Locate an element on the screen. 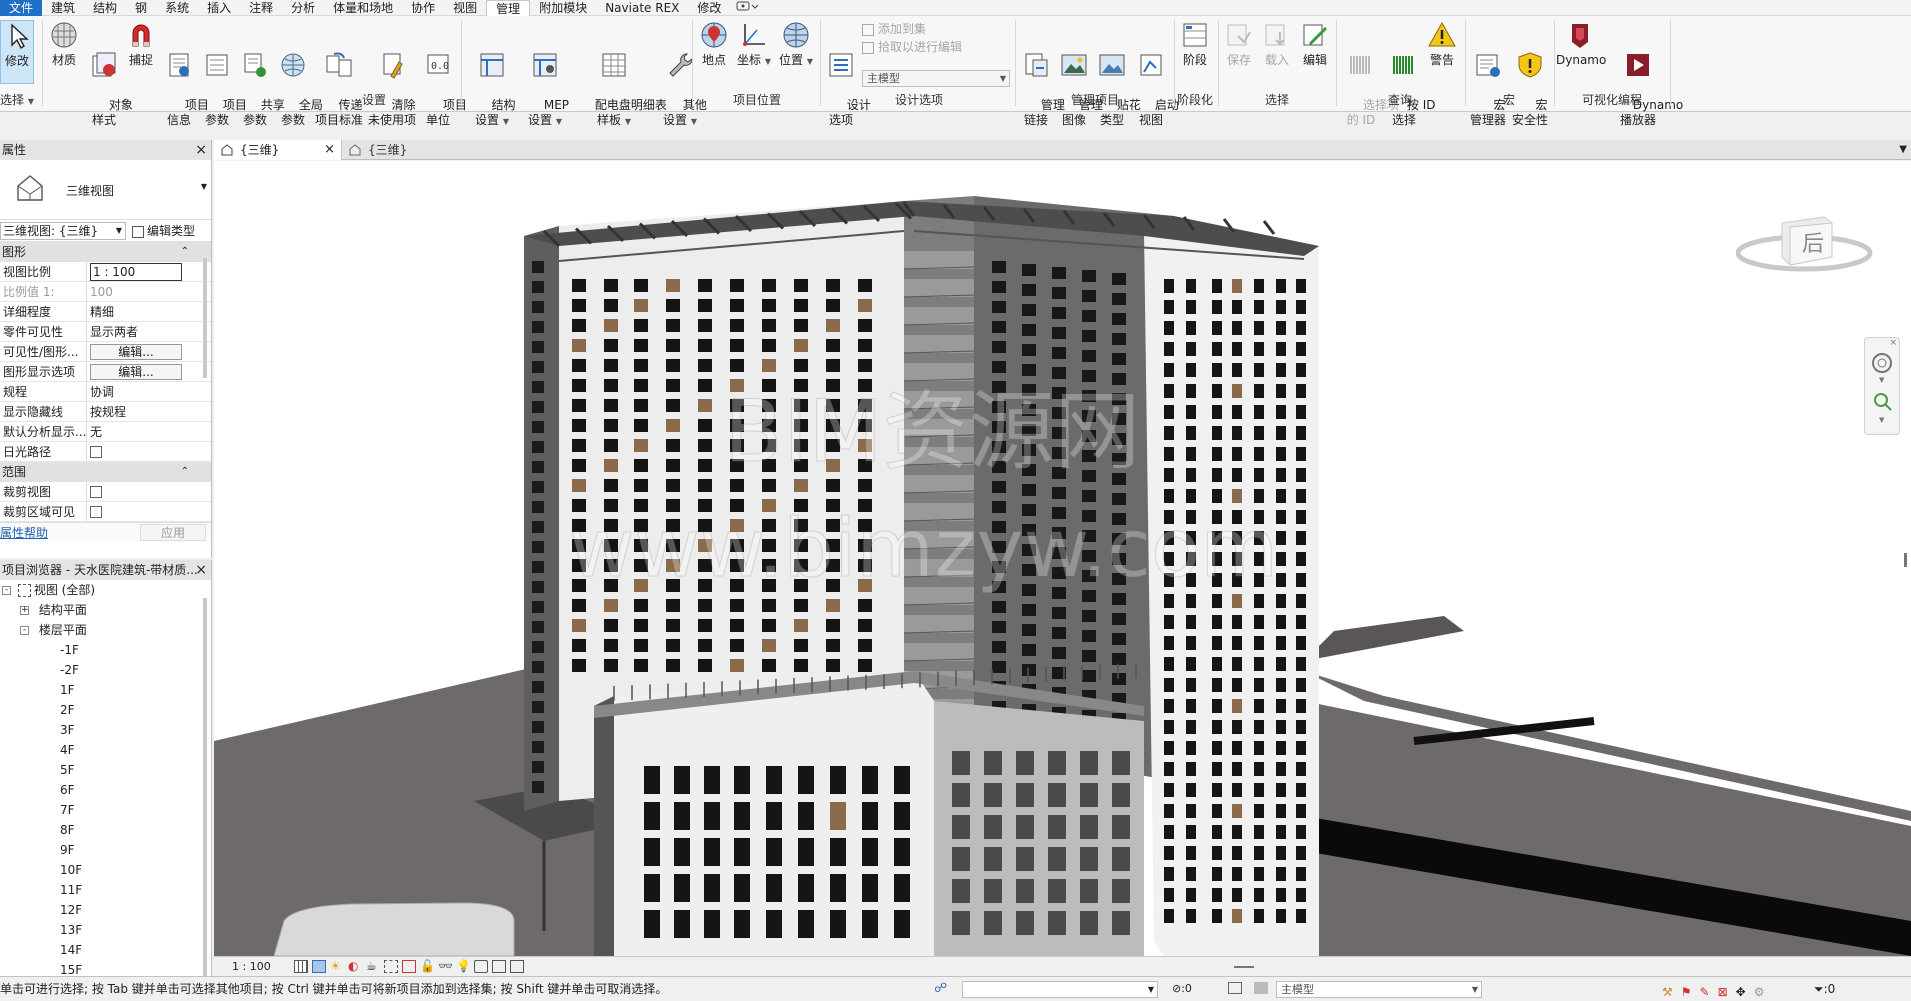  manage-images-button: 管理 图像 is located at coordinates (1079, 81).